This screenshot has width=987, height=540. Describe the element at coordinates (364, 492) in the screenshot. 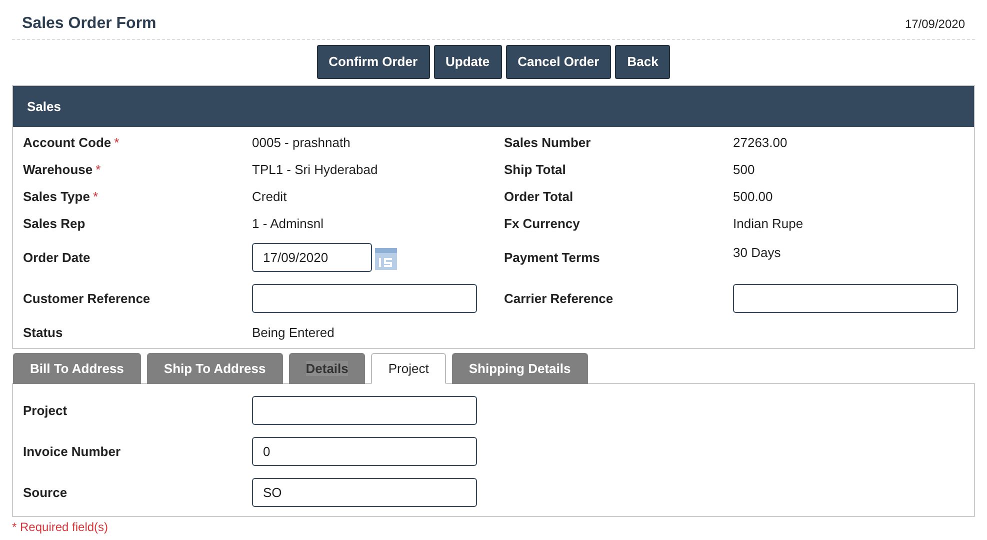

I see `input-field: SO` at that location.